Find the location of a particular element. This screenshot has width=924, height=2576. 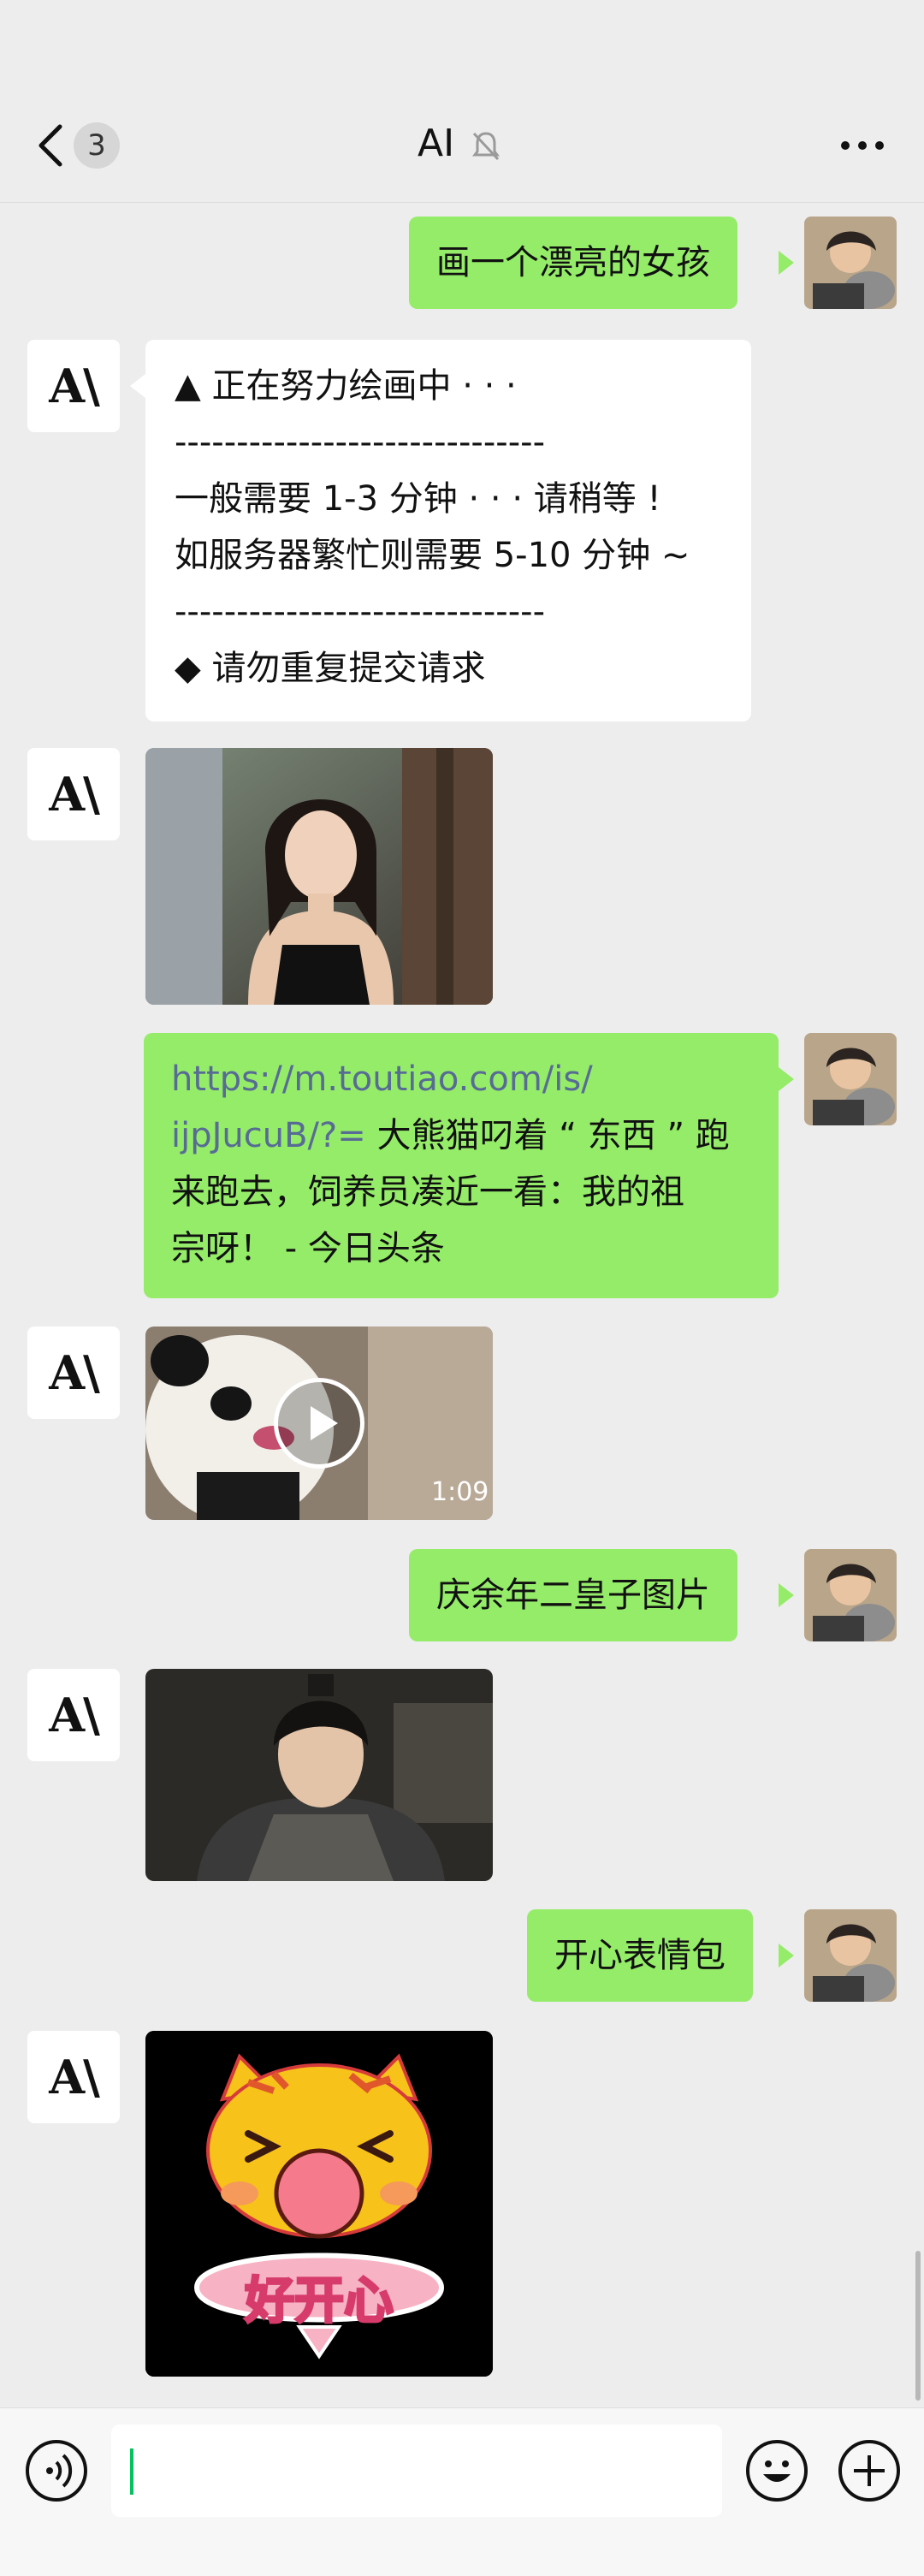

sent-message-bubble: 庆余年二皇子图片 is located at coordinates (573, 1595).